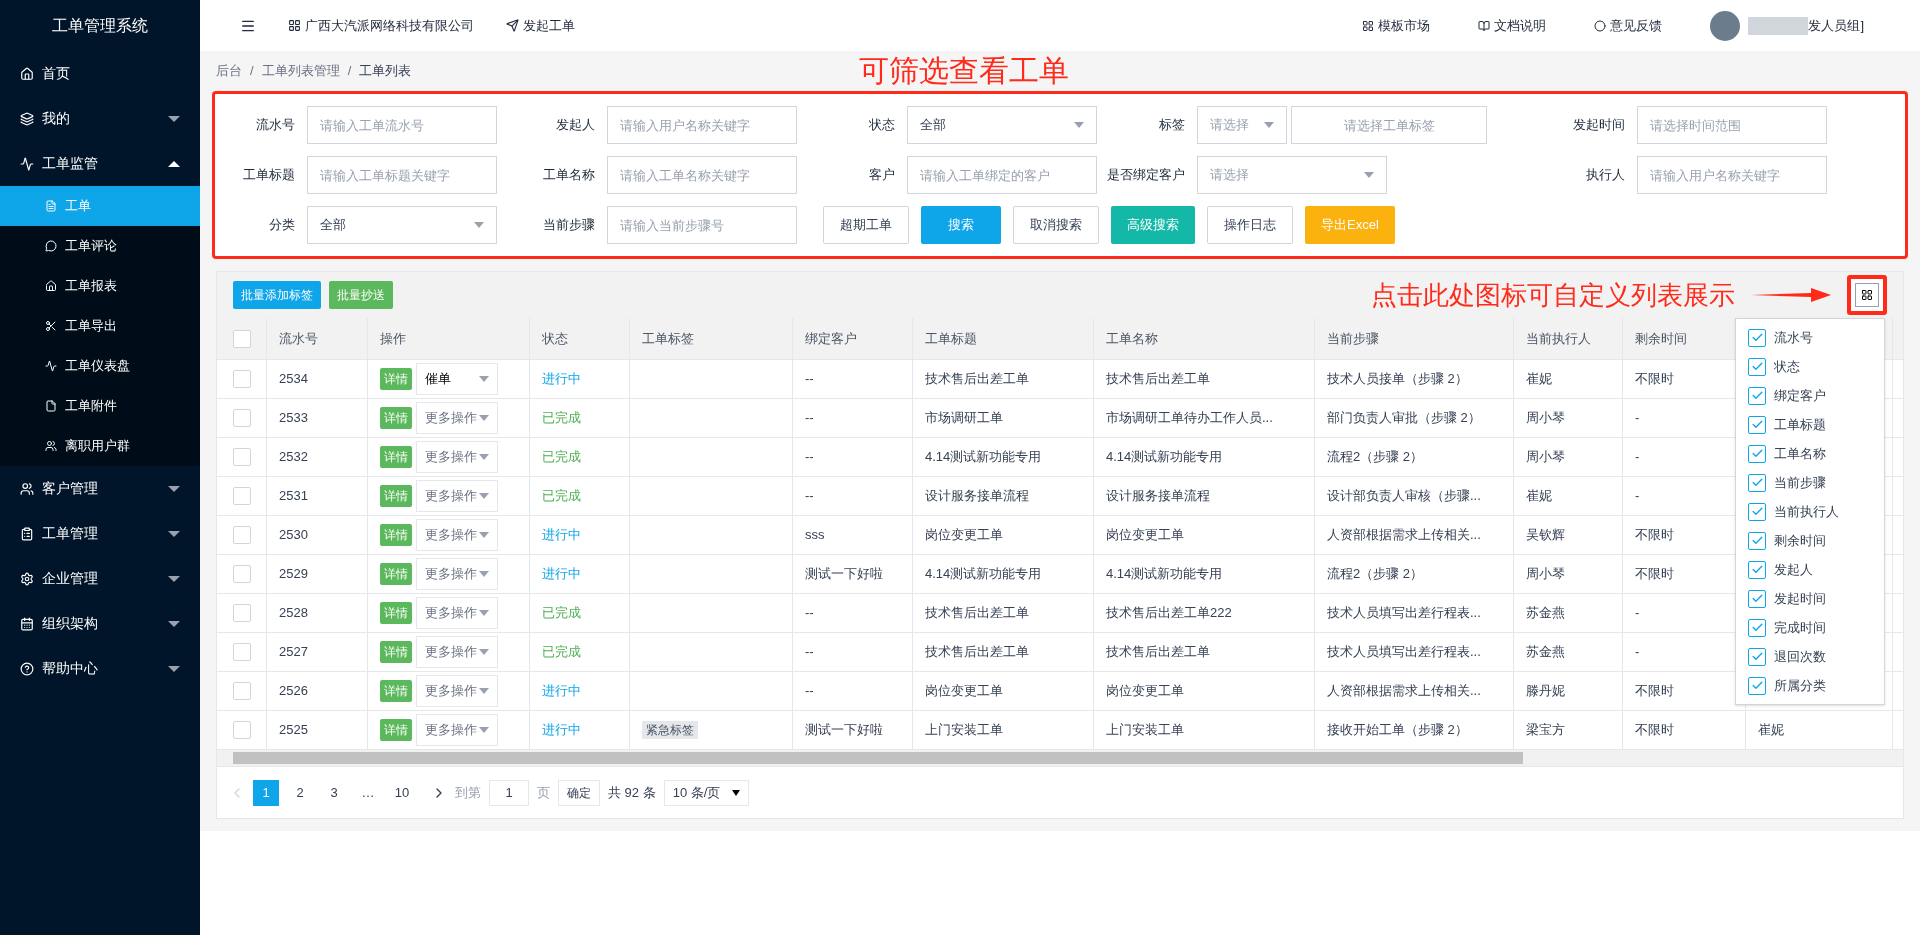 Image resolution: width=1920 pixels, height=935 pixels. I want to click on input-field: 请输入工单绑定的客户, so click(1002, 175).